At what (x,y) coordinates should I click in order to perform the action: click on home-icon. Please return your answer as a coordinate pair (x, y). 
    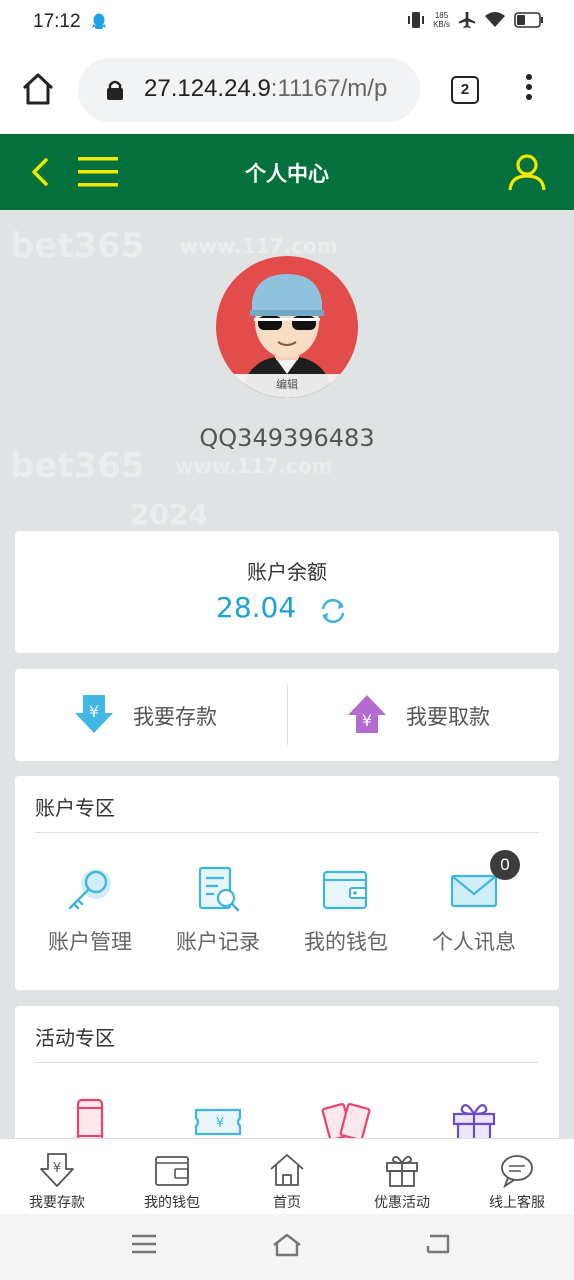
    Looking at the image, I should click on (287, 1170).